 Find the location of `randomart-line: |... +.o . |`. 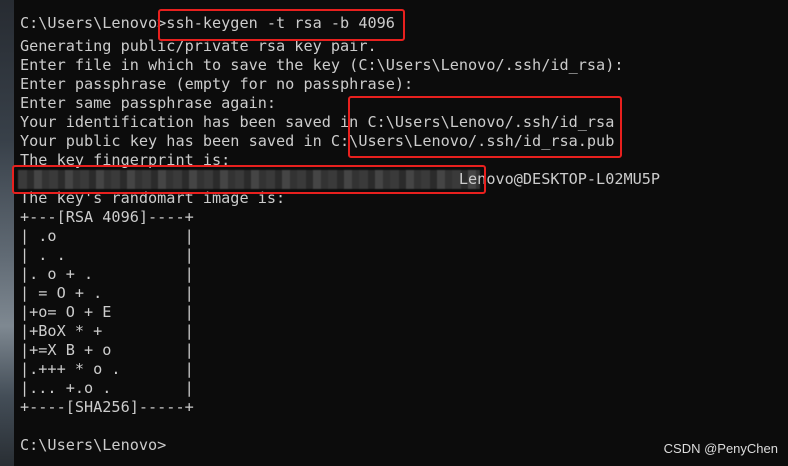

randomart-line: |... +.o . | is located at coordinates (107, 388).